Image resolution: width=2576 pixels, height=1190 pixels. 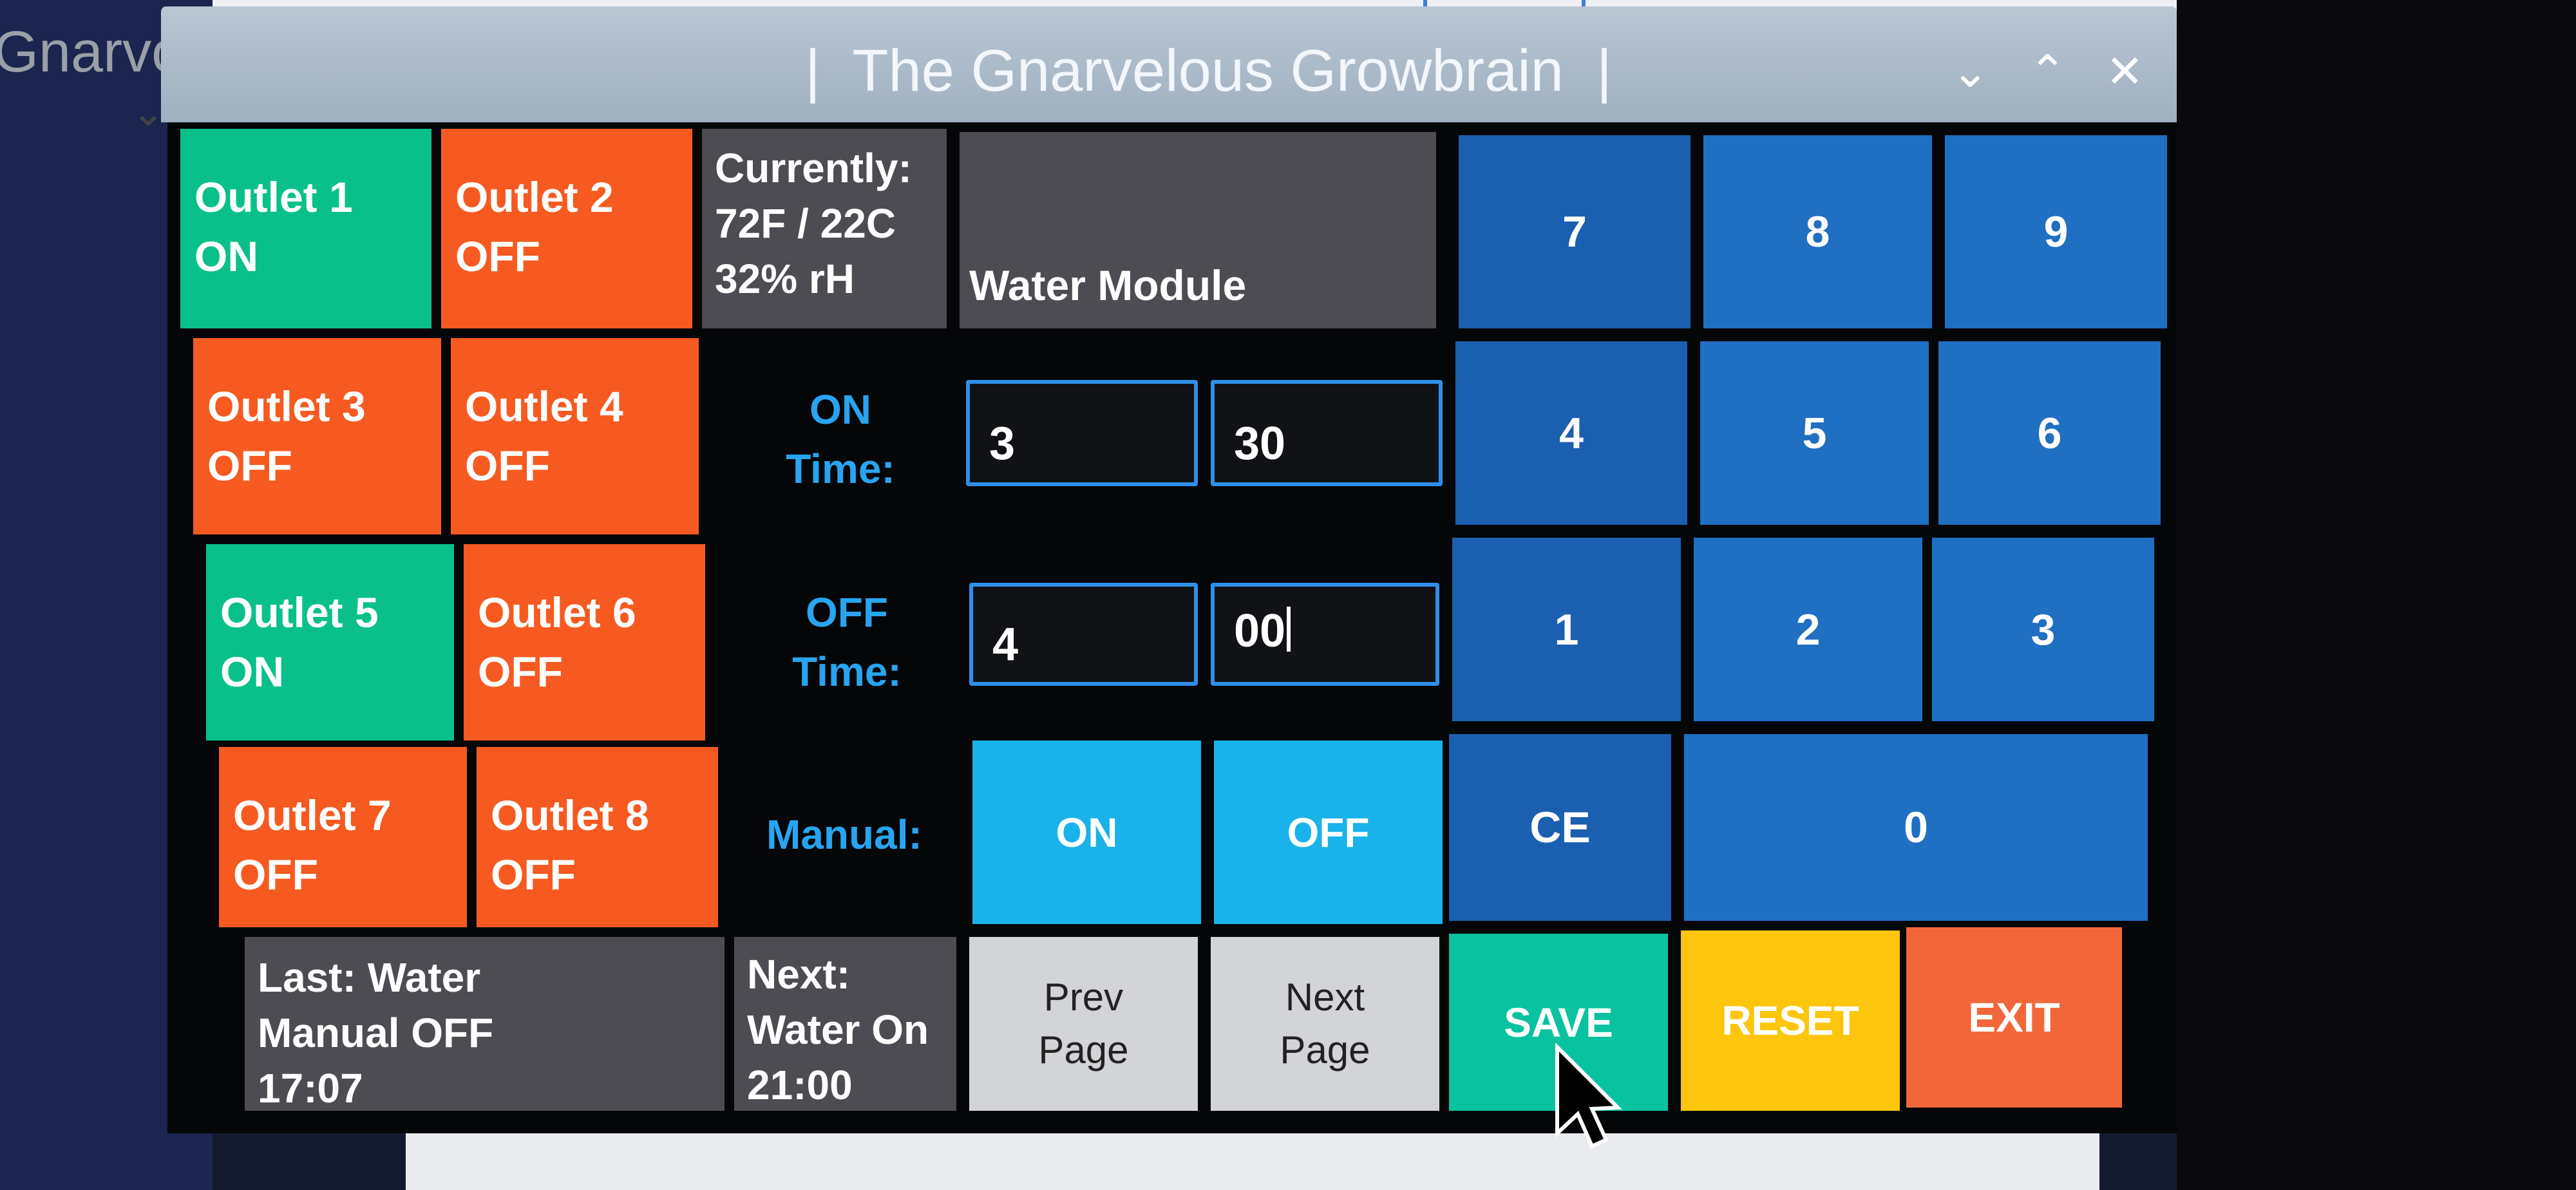 What do you see at coordinates (369, 977) in the screenshot?
I see `last-event-line1: Last: Water` at bounding box center [369, 977].